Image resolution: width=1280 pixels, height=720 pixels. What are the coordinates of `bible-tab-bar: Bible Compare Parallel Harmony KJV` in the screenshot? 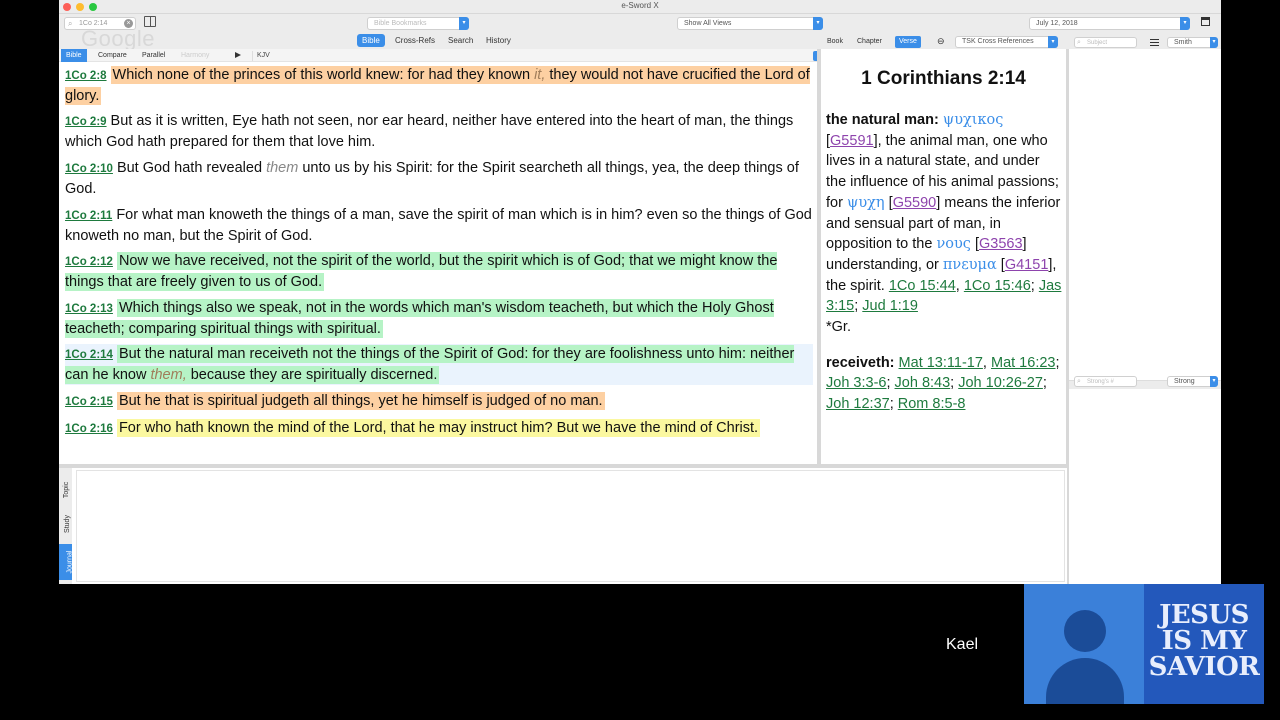 It's located at (440, 55).